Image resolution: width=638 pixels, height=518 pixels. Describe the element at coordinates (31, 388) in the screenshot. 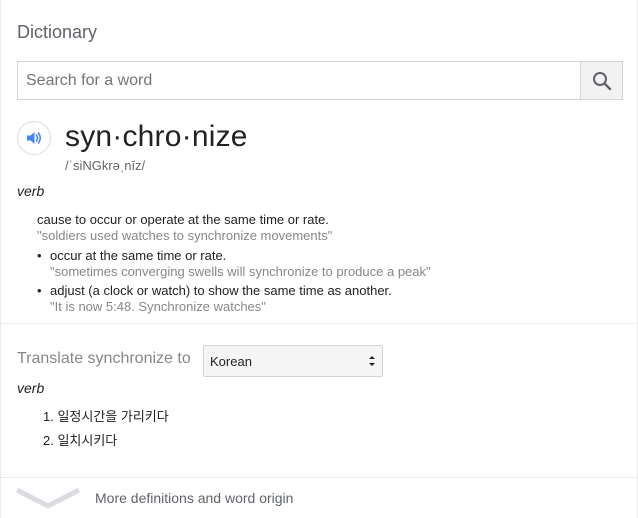

I see `translation-part-of-speech: verb` at that location.